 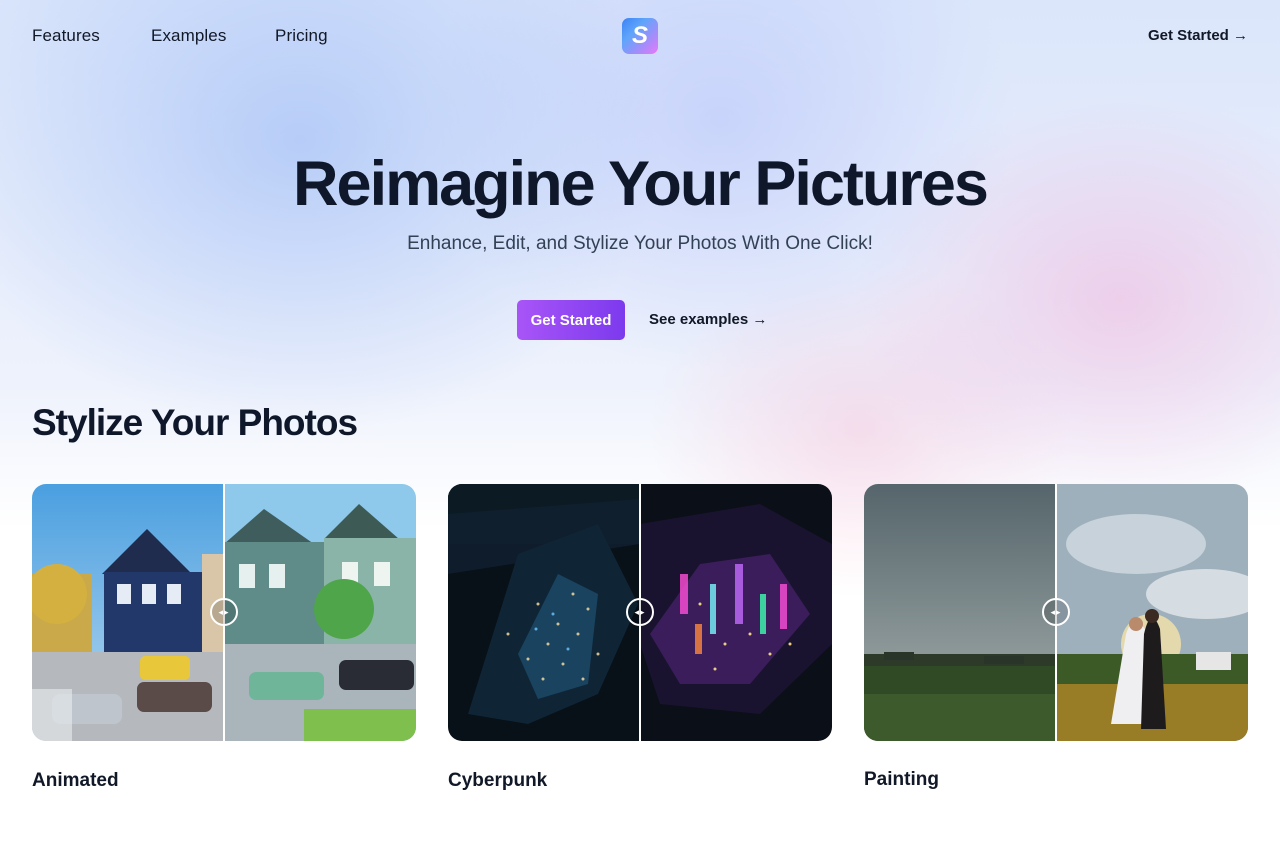 I want to click on nav-link-pricing: Pricing, so click(x=301, y=36).